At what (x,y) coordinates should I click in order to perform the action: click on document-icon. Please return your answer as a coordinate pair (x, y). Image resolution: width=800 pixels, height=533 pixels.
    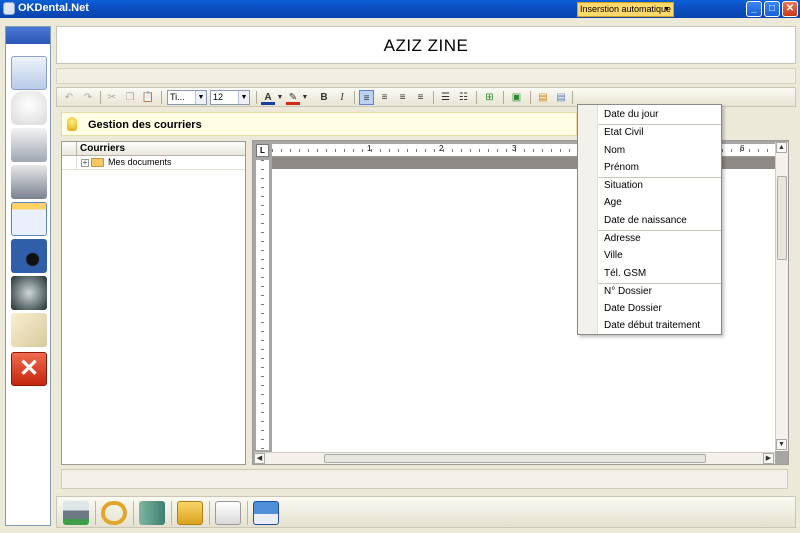
    Looking at the image, I should click on (29, 330).